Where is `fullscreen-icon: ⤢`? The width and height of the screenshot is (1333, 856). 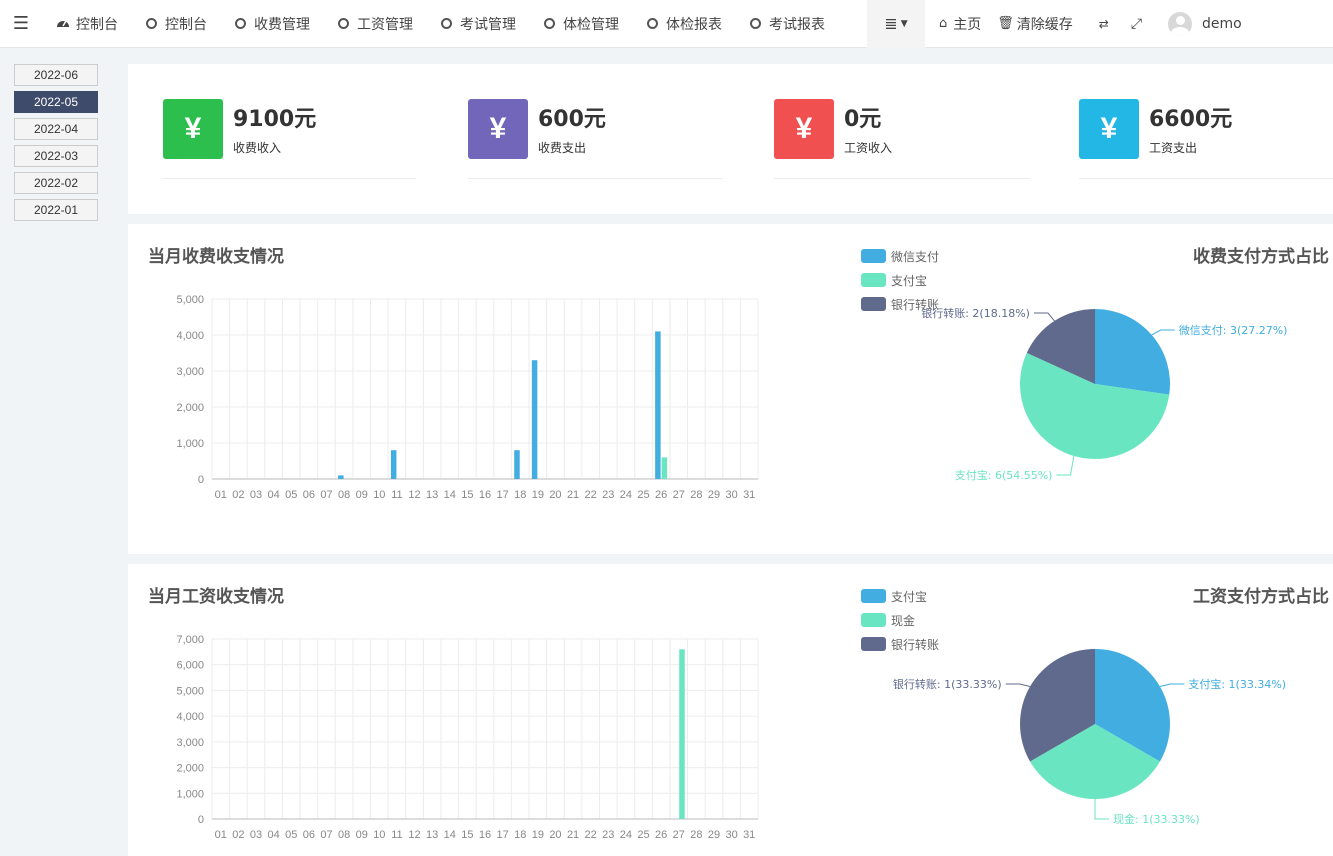 fullscreen-icon: ⤢ is located at coordinates (1136, 23).